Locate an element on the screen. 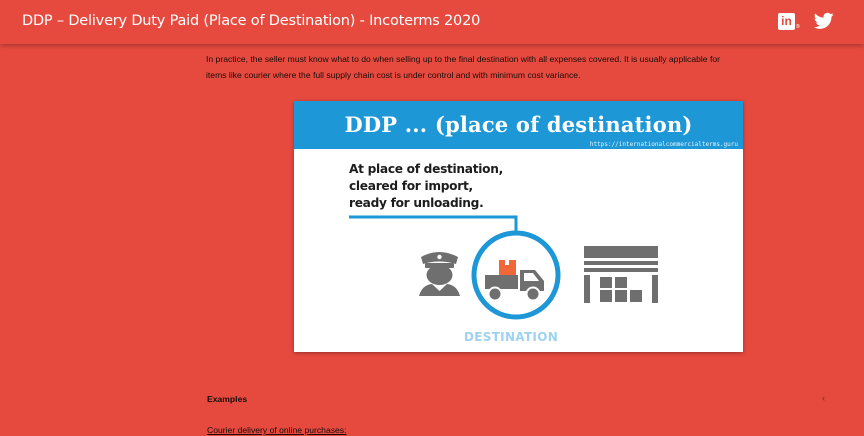 This screenshot has height=436, width=864. customs-officer-icon is located at coordinates (439, 274).